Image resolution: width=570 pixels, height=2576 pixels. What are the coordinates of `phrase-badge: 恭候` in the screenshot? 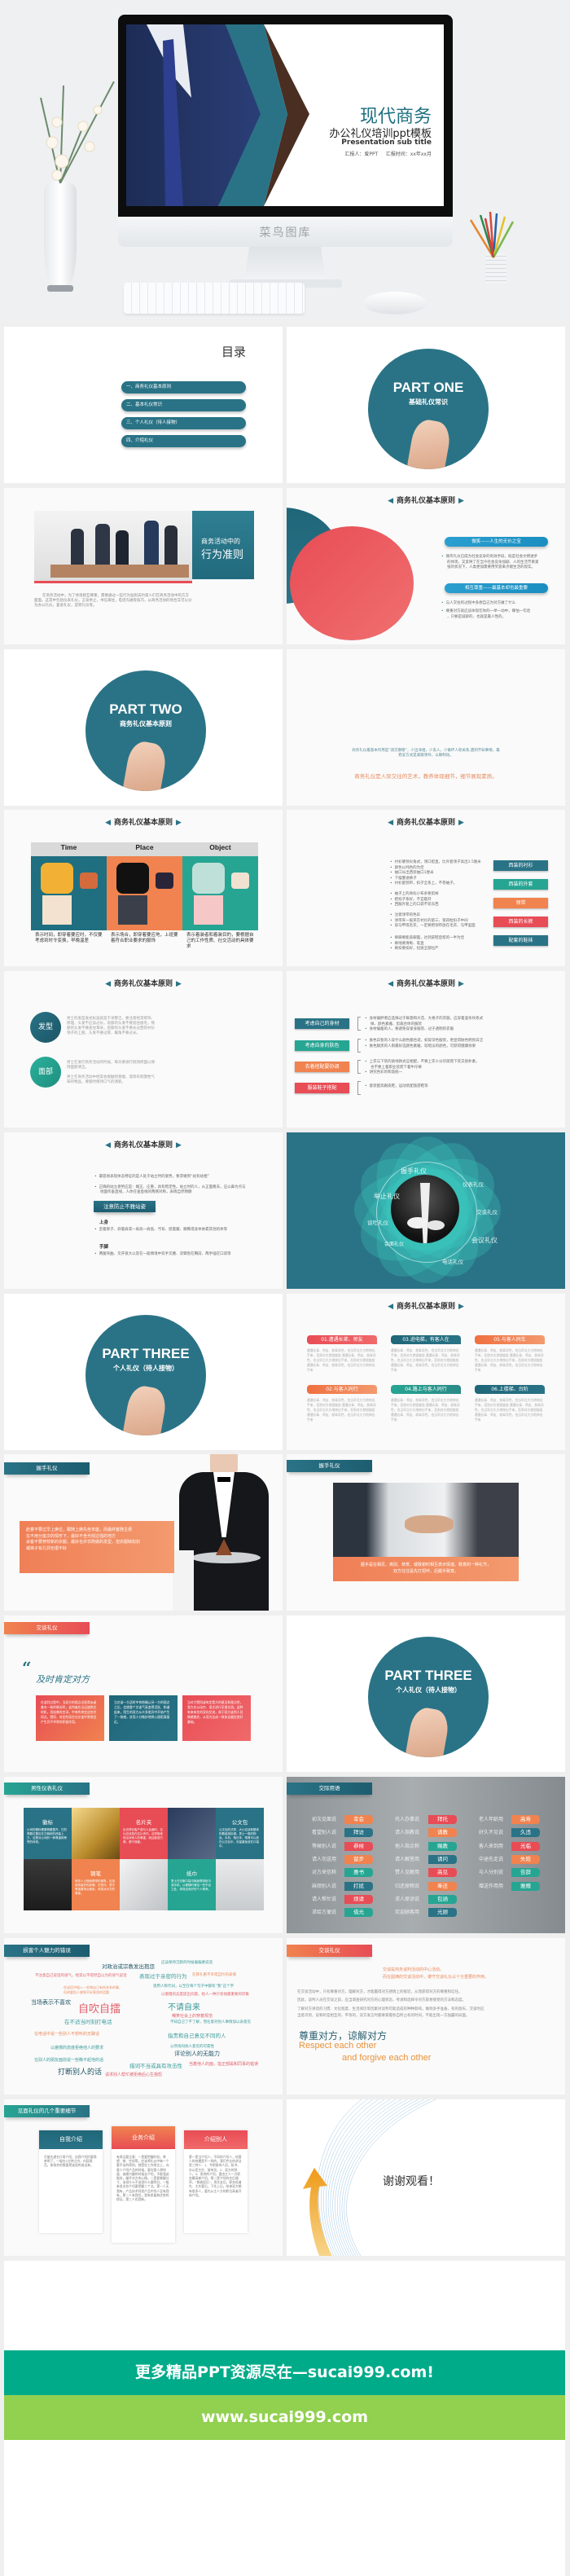 It's located at (358, 1846).